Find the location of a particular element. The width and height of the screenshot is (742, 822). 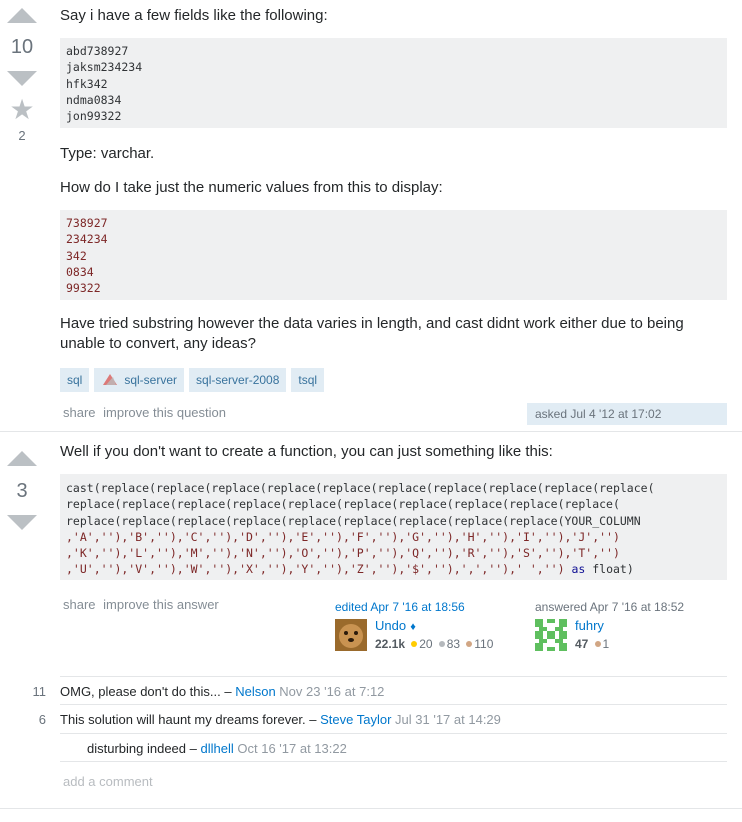

undo-reputation: 22.1k 20 83 110 is located at coordinates (434, 643).